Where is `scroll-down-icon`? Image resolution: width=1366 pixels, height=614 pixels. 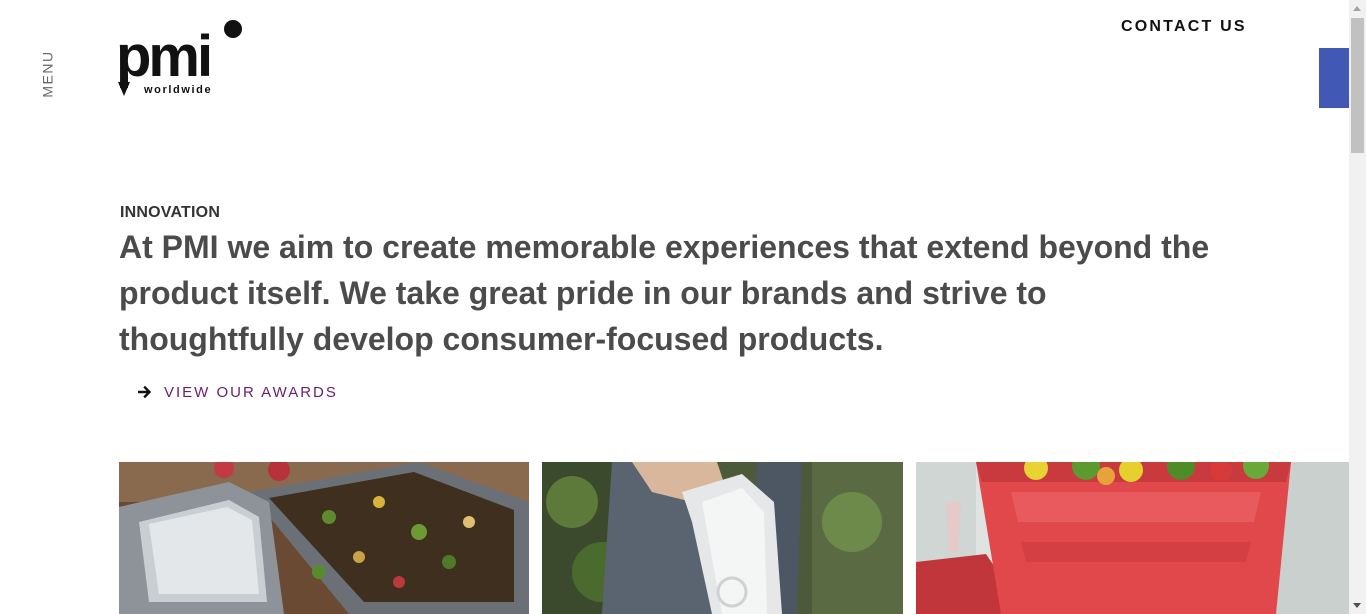 scroll-down-icon is located at coordinates (1357, 605).